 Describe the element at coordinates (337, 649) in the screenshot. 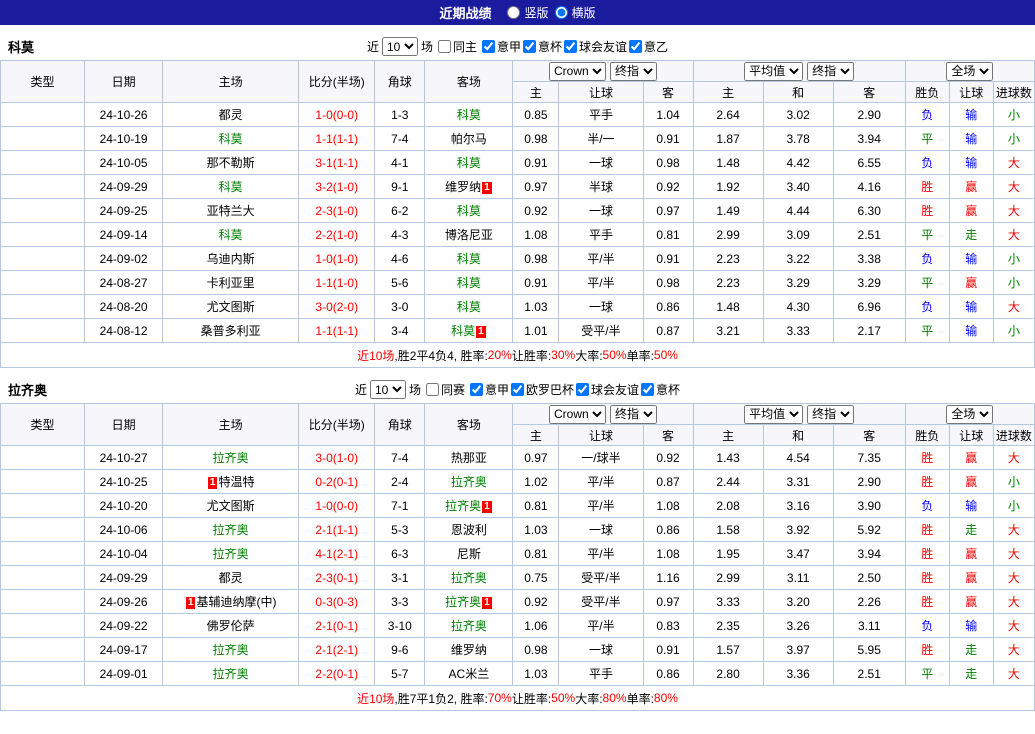

I see `score-halftime: 2-1(2-1)` at that location.